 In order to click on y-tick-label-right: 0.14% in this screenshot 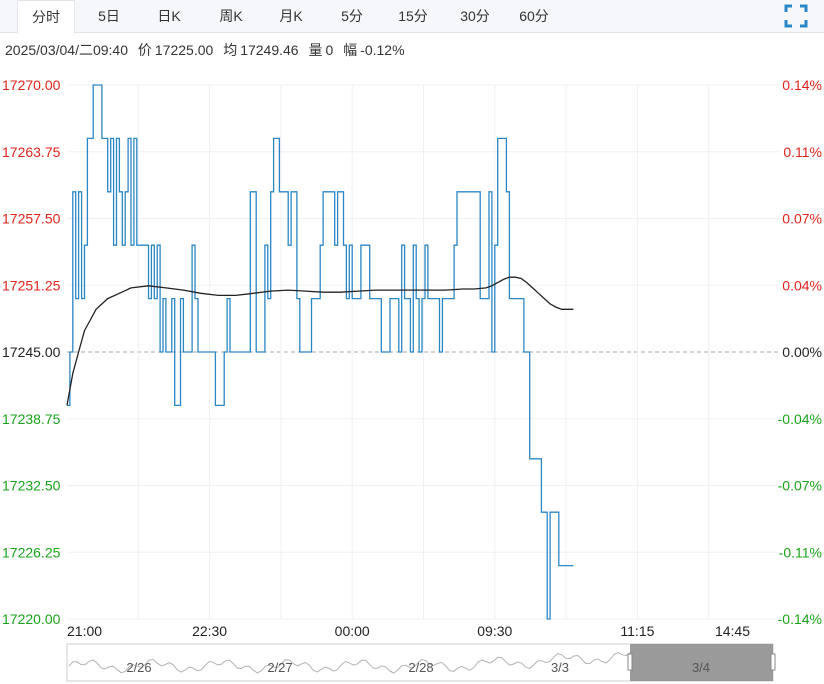, I will do `click(802, 85)`.